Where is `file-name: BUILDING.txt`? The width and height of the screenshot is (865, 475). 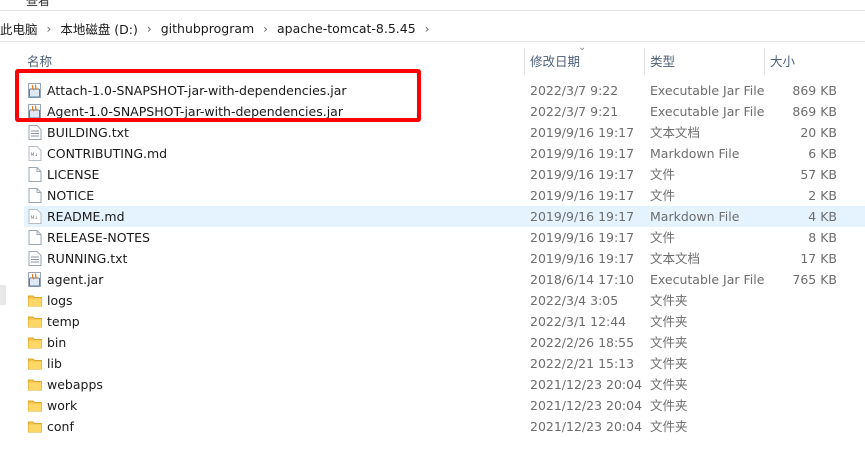 file-name: BUILDING.txt is located at coordinates (88, 132).